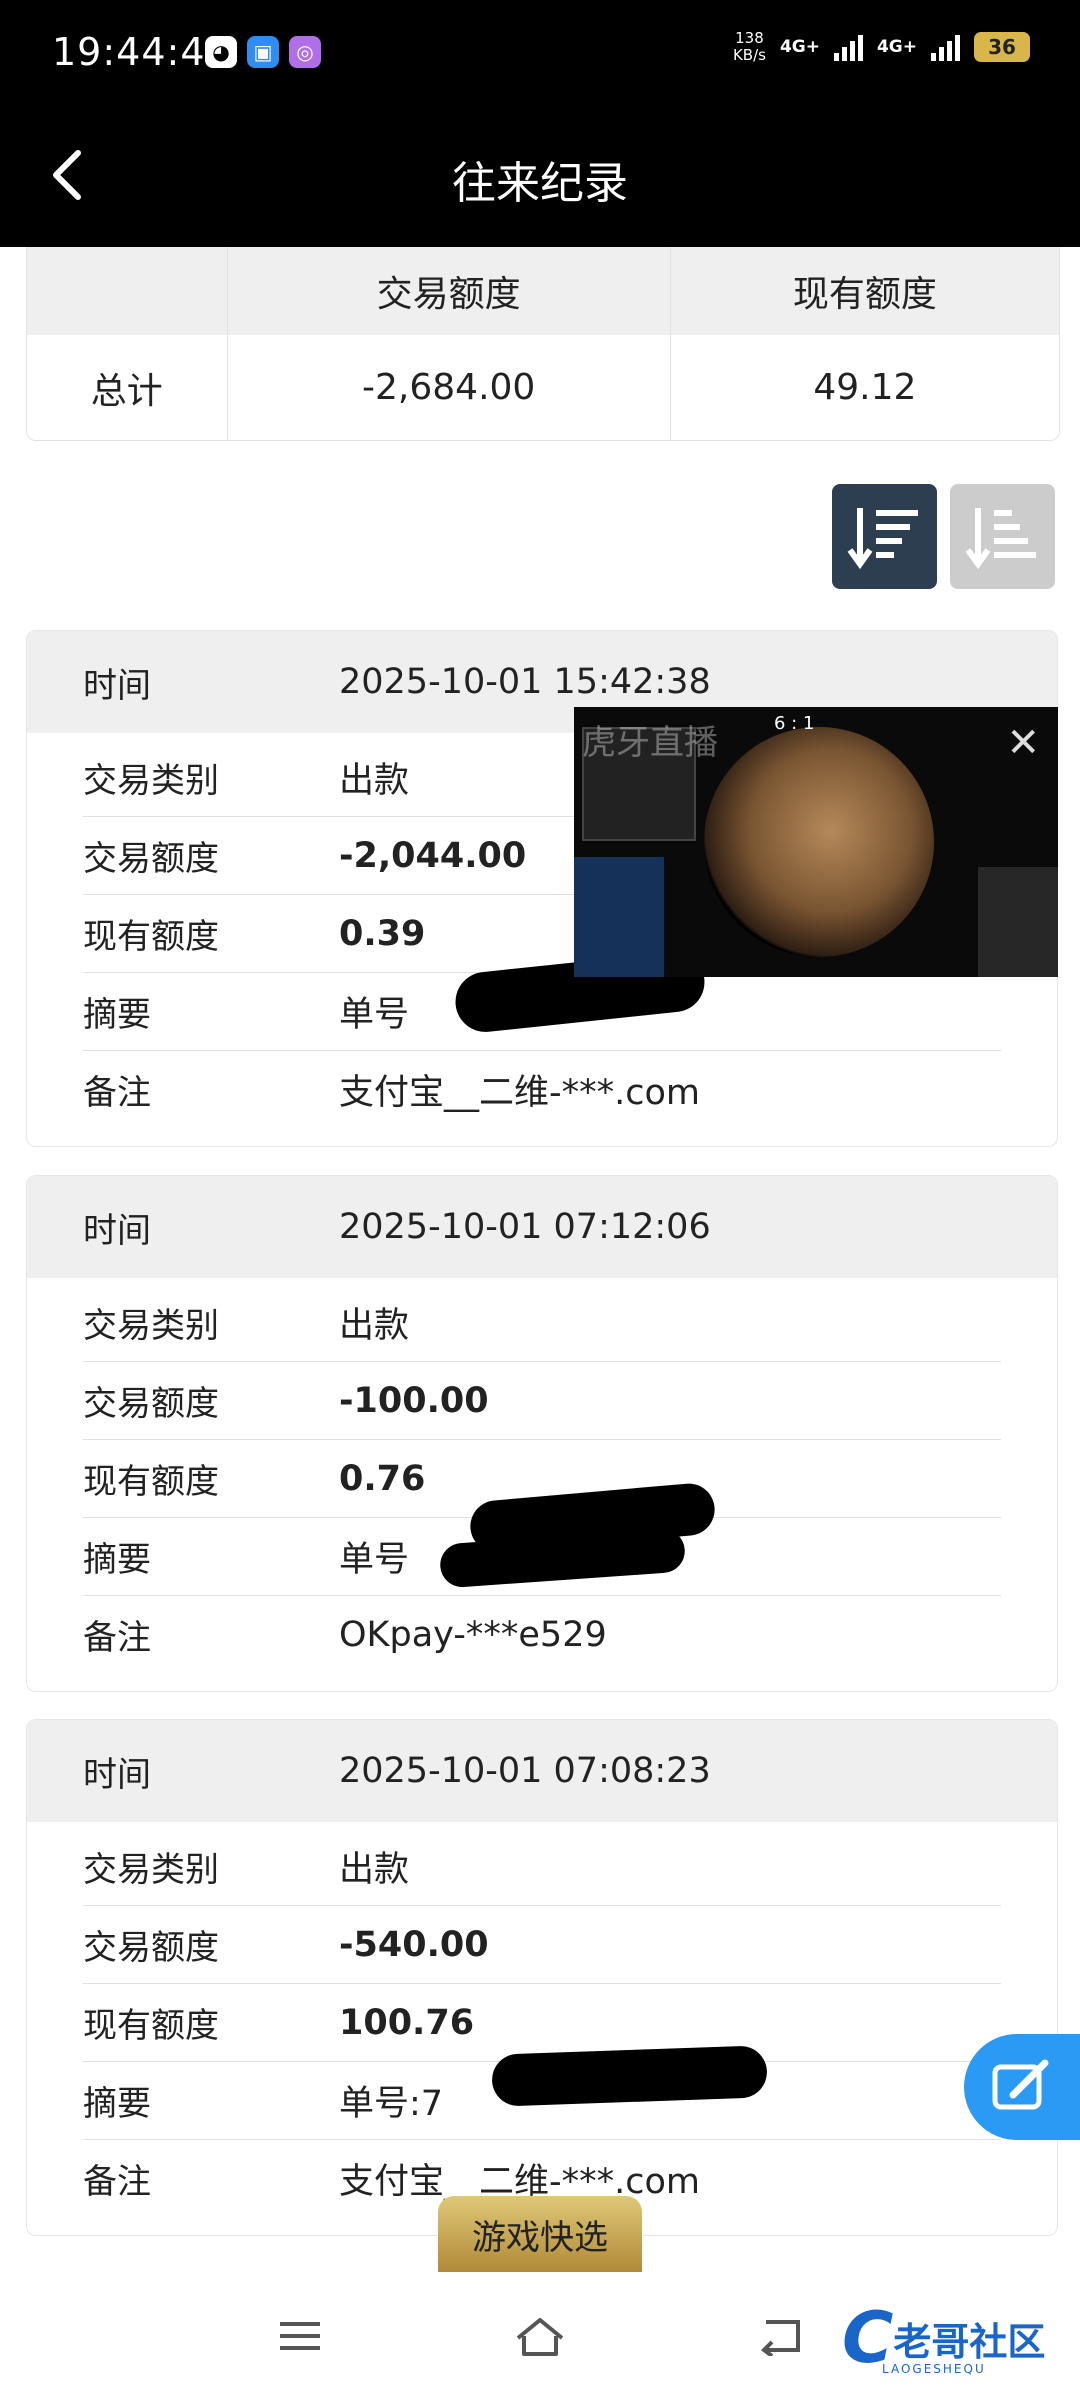 This screenshot has height=2400, width=1080. Describe the element at coordinates (542, 1945) in the screenshot. I see `record-amount-row: 交易额度 -540.00` at that location.